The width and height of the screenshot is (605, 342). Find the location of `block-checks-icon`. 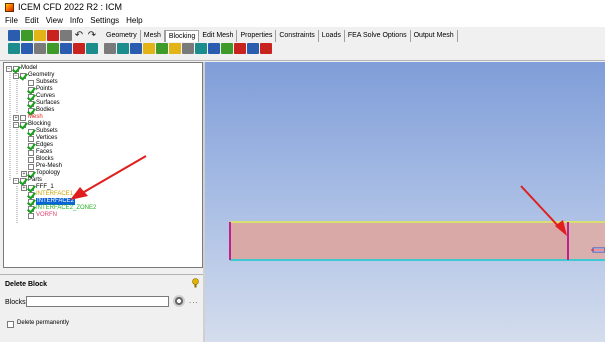

block-checks-icon is located at coordinates (253, 48).